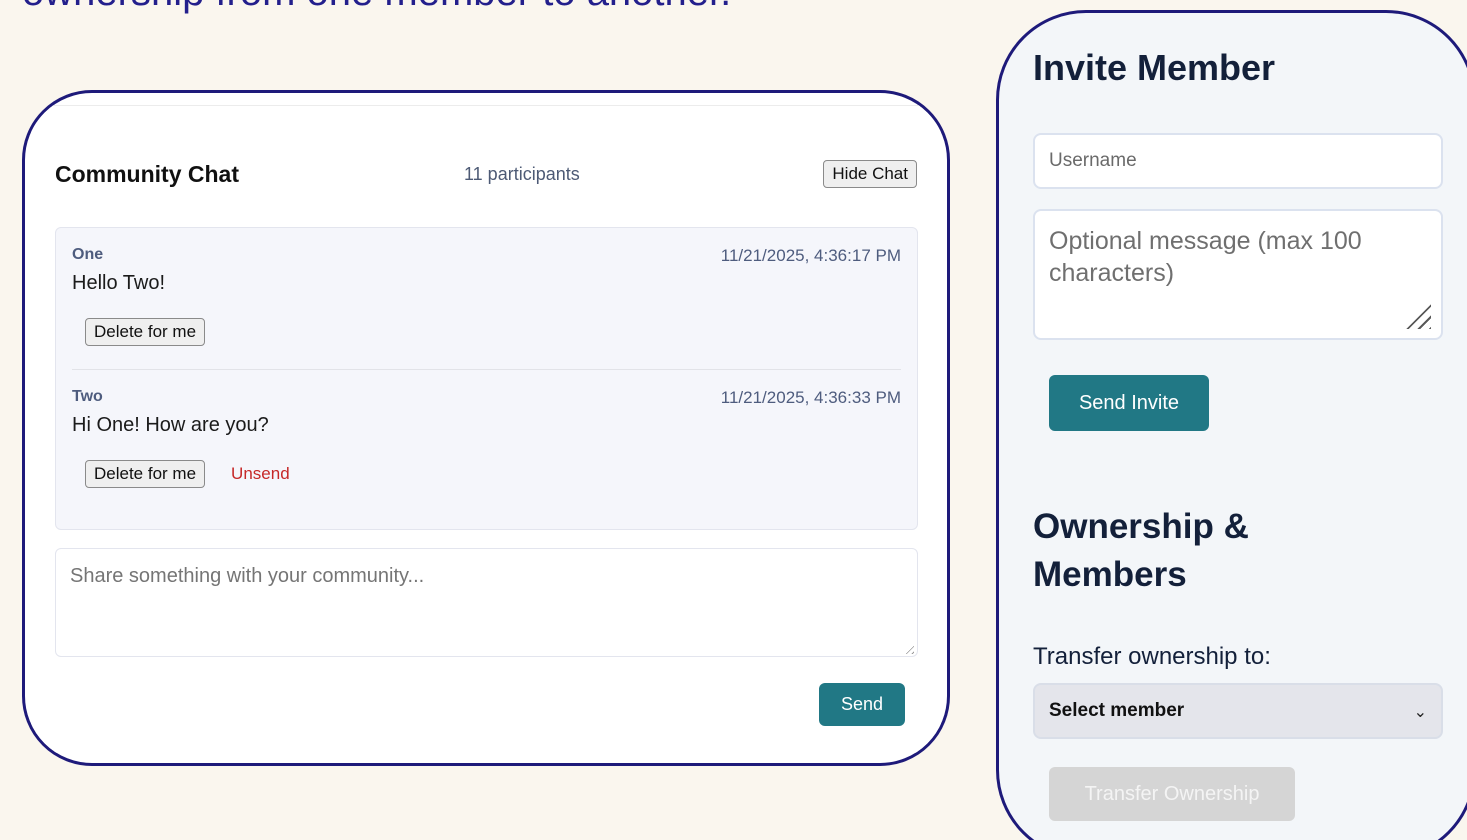 This screenshot has height=840, width=1467. Describe the element at coordinates (522, 173) in the screenshot. I see `participants-count: 11 participants` at that location.